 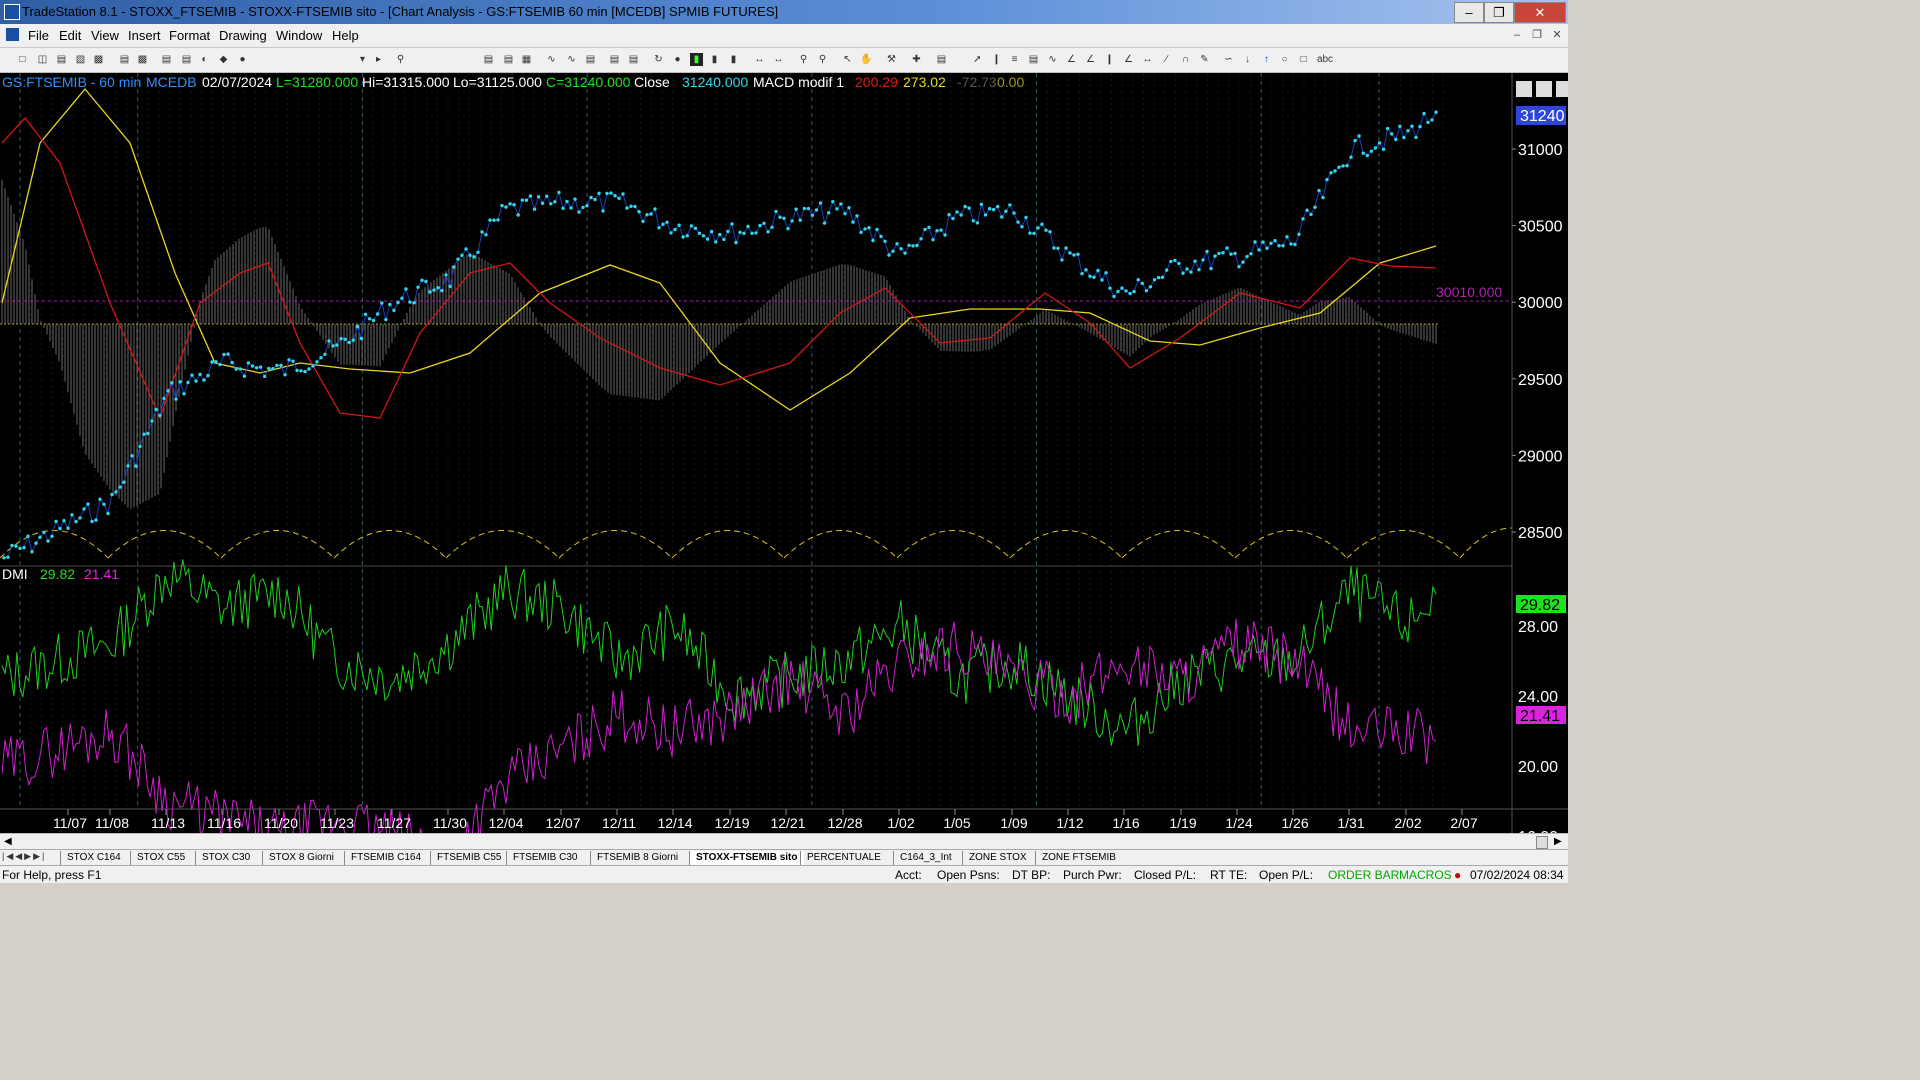 I want to click on scroll-thumb, so click(x=1542, y=842).